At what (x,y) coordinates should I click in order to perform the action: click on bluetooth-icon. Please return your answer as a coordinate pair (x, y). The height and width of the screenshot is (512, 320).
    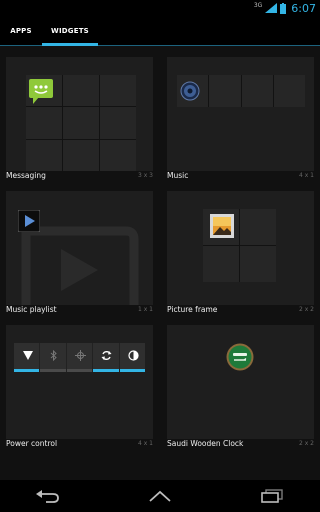
    Looking at the image, I should click on (54, 355).